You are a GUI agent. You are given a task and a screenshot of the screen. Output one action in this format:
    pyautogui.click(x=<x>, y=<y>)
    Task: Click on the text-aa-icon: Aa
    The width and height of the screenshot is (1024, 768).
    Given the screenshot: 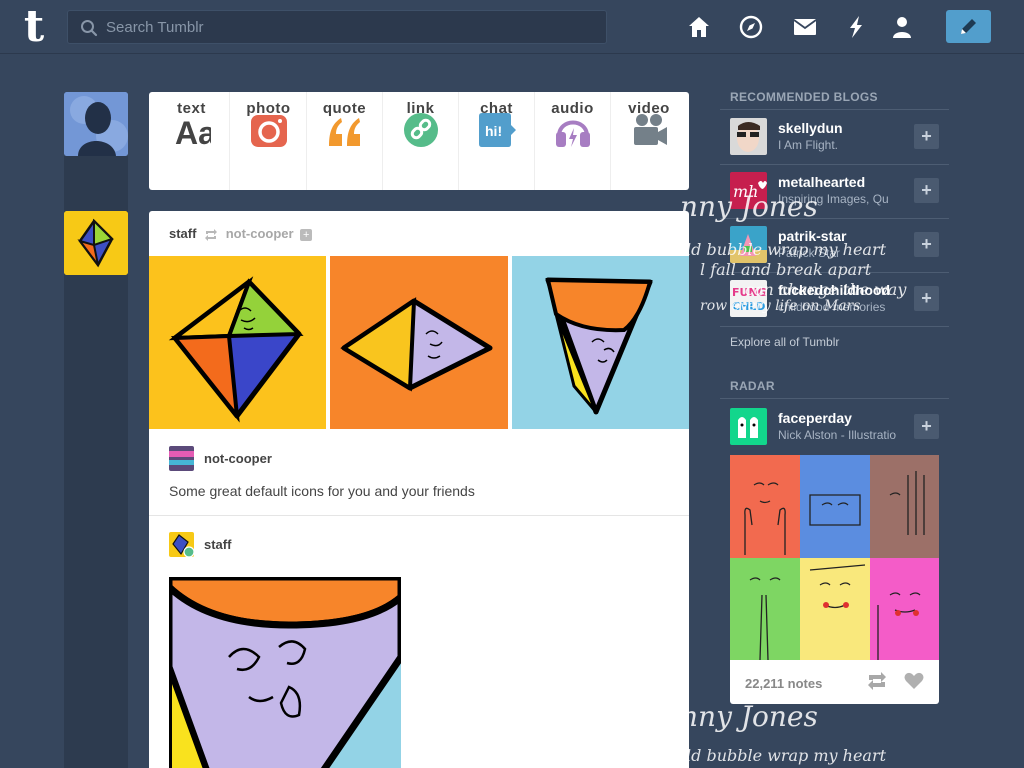 What is the action you would take?
    pyautogui.click(x=193, y=131)
    